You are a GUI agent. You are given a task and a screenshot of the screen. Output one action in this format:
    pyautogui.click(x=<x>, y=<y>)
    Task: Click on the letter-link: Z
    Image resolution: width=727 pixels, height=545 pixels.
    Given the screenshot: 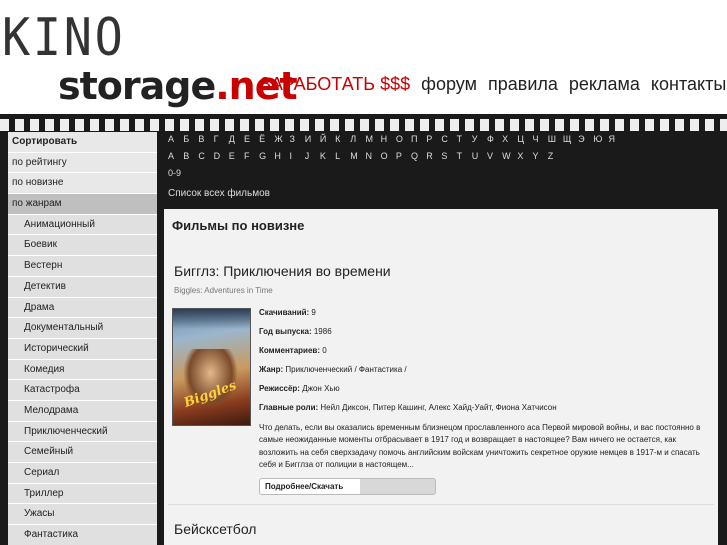 What is the action you would take?
    pyautogui.click(x=555, y=156)
    